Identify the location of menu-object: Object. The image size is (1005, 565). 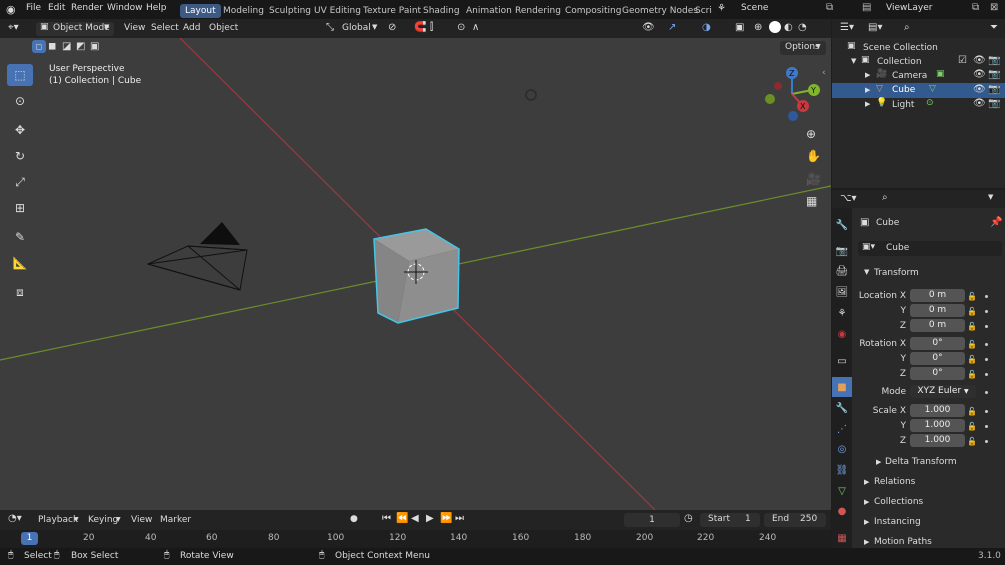
(223, 28).